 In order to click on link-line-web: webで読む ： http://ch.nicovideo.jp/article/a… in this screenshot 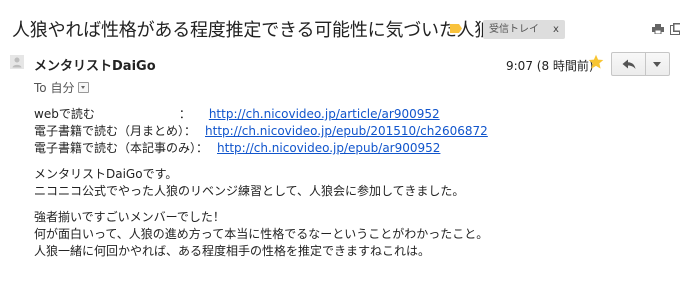, I will do `click(349, 114)`.